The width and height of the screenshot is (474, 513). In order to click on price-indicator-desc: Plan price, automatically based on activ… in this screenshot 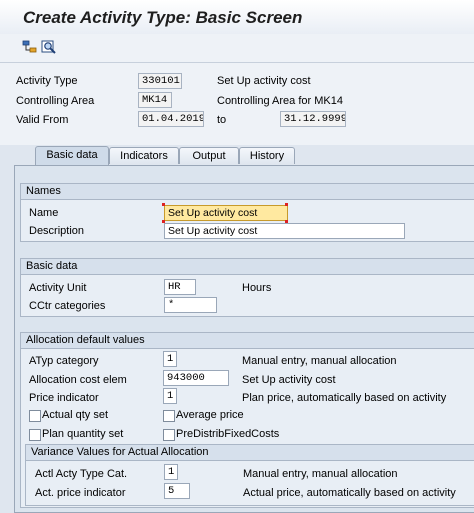, I will do `click(344, 398)`.